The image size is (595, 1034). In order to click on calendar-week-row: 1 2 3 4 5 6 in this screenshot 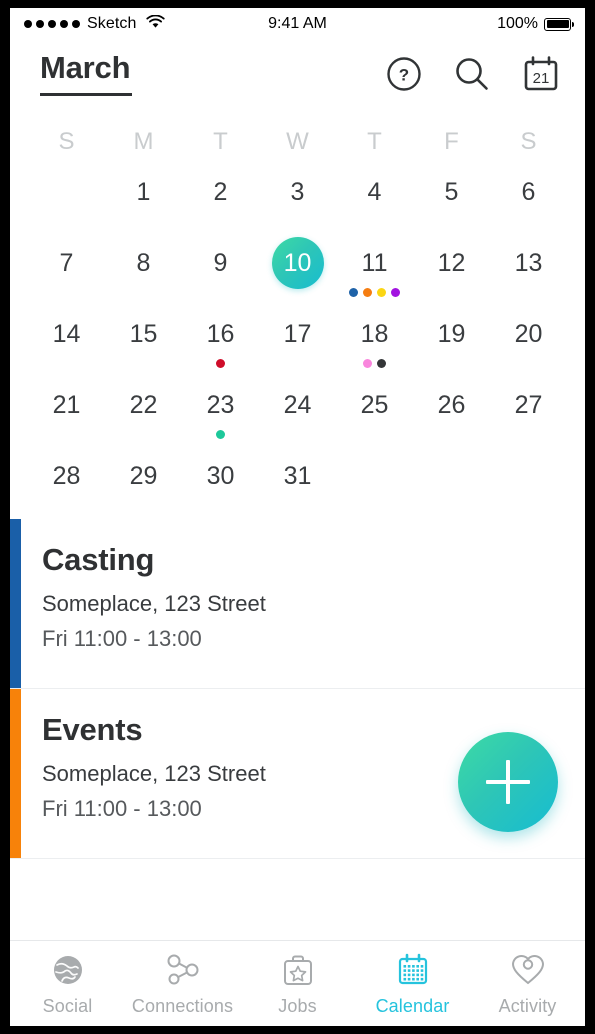, I will do `click(297, 199)`.